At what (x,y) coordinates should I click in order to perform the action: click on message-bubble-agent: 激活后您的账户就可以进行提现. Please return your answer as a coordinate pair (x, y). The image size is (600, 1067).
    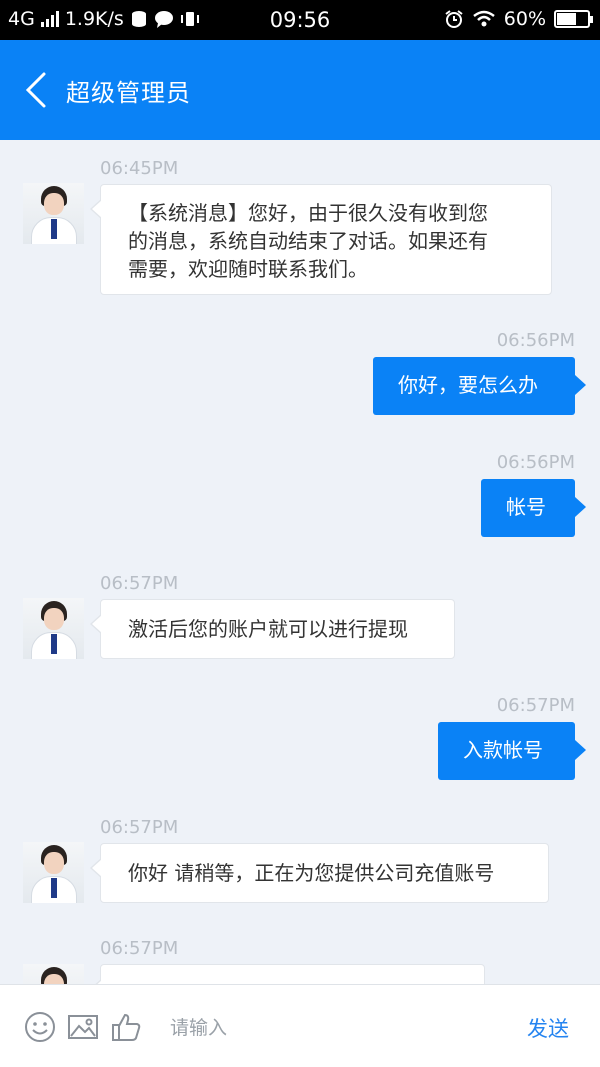
    Looking at the image, I should click on (272, 629).